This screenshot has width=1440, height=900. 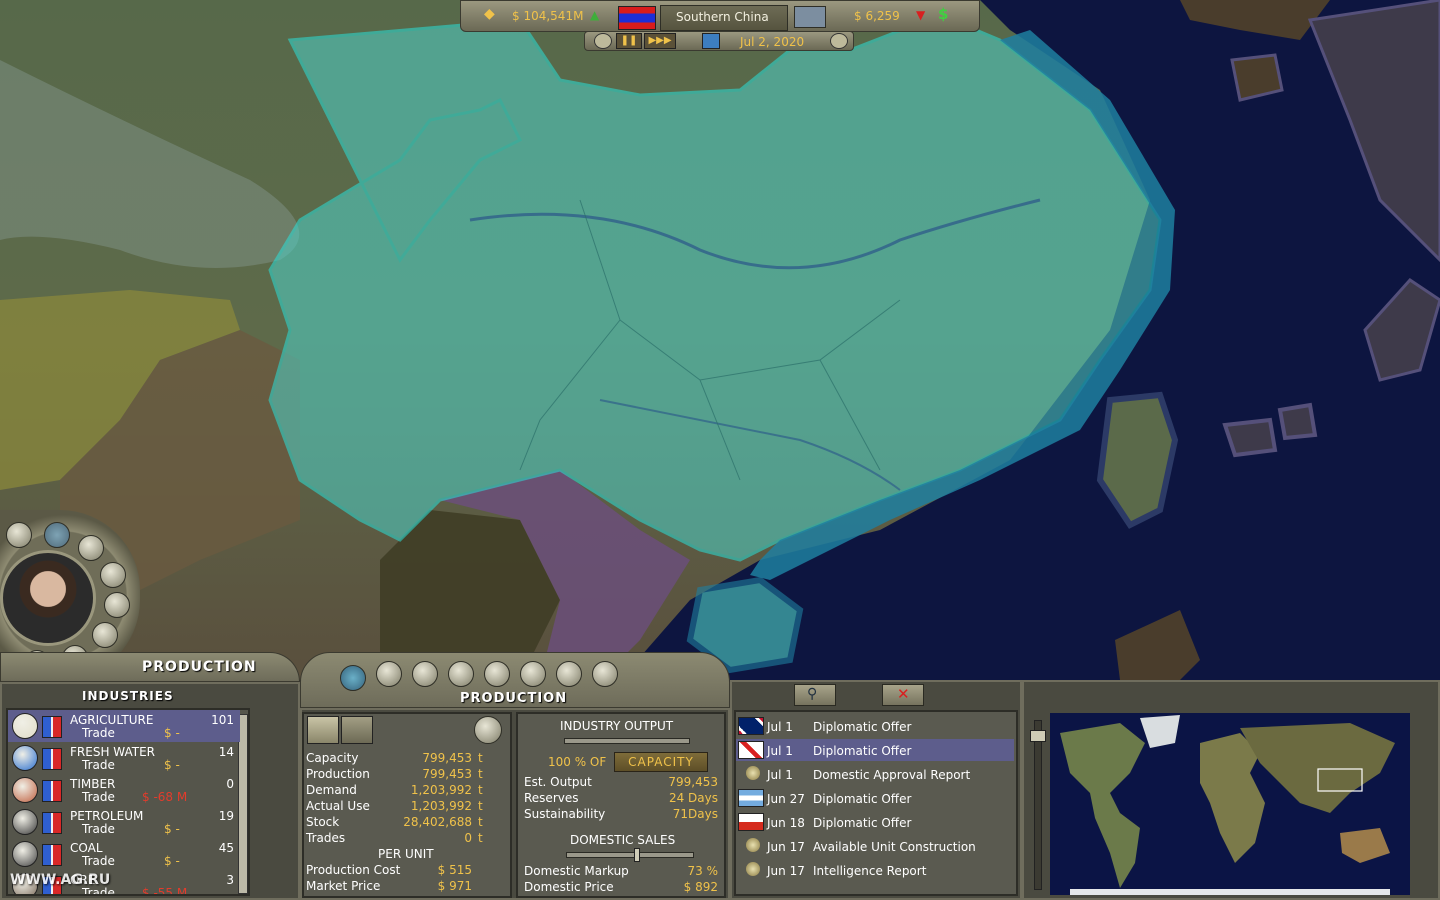 What do you see at coordinates (576, 871) in the screenshot?
I see `sales-label: Domestic Markup` at bounding box center [576, 871].